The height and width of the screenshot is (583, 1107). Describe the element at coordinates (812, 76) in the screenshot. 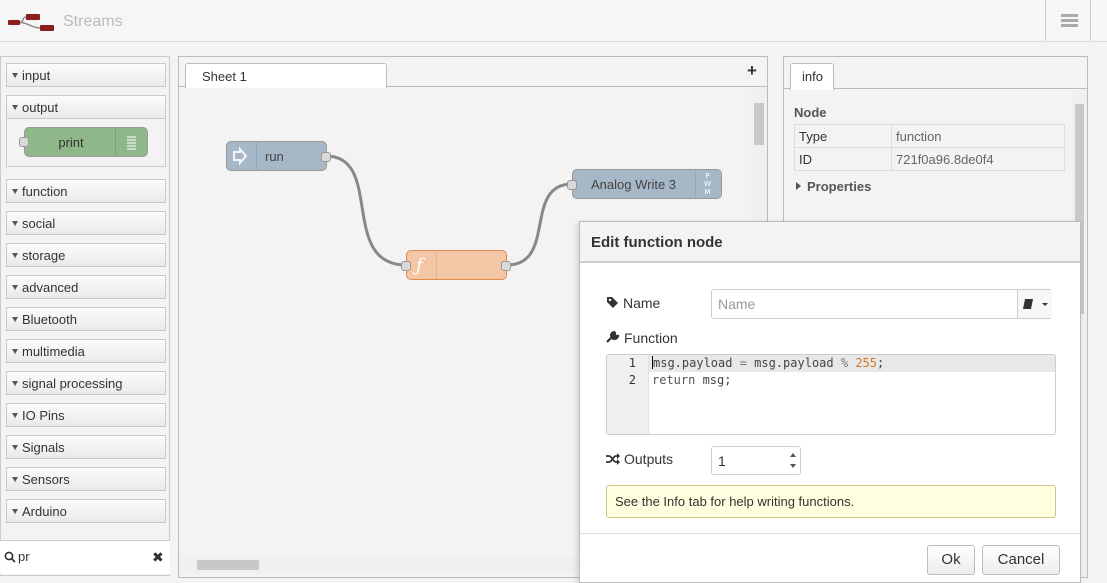

I see `tab-info: info` at that location.